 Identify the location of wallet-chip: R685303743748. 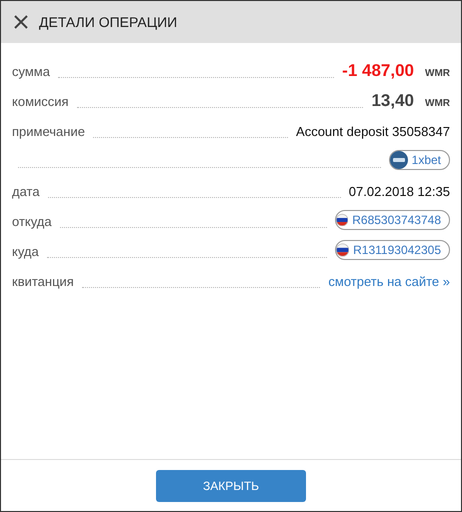
(392, 220).